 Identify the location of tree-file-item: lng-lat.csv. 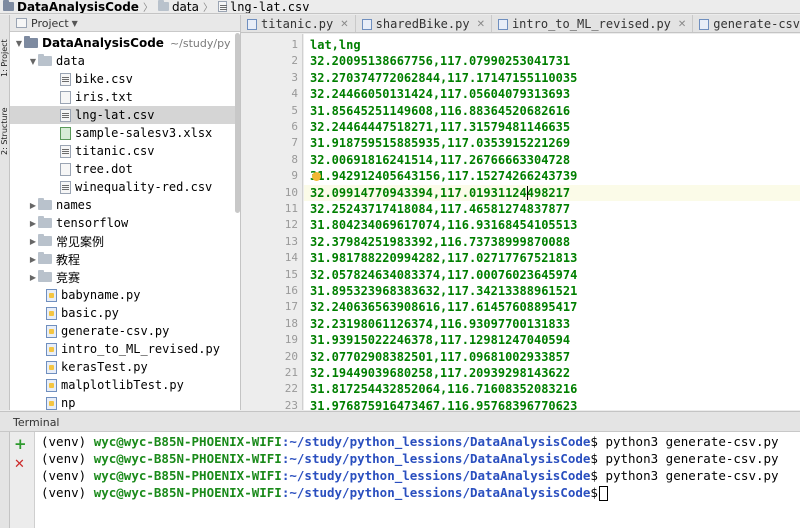
(125, 115).